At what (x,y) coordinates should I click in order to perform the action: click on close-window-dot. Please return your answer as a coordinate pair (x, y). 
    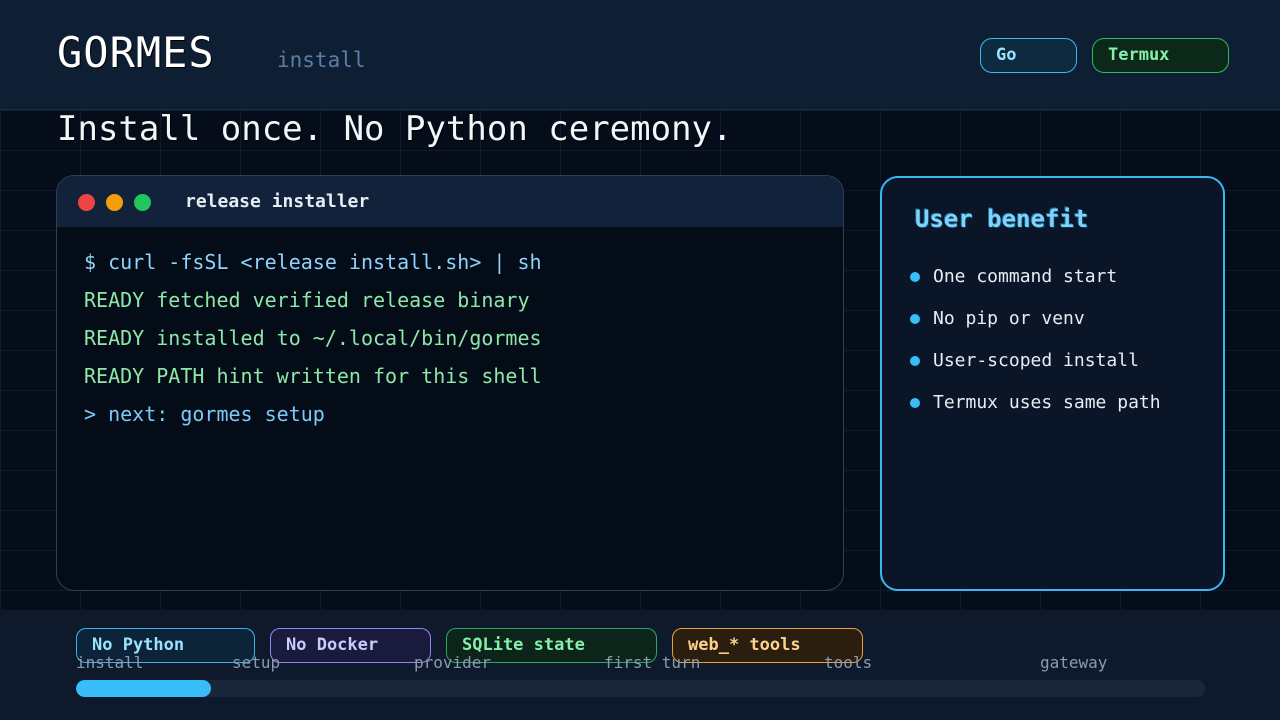
    Looking at the image, I should click on (86, 202).